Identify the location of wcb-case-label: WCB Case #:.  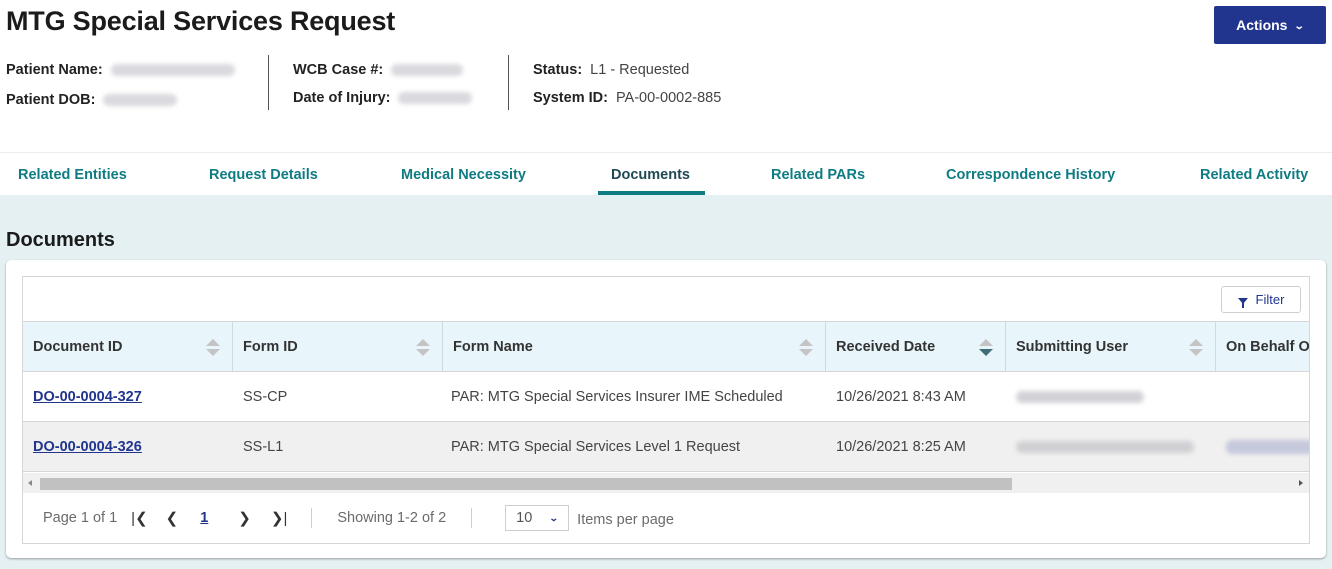
(338, 70).